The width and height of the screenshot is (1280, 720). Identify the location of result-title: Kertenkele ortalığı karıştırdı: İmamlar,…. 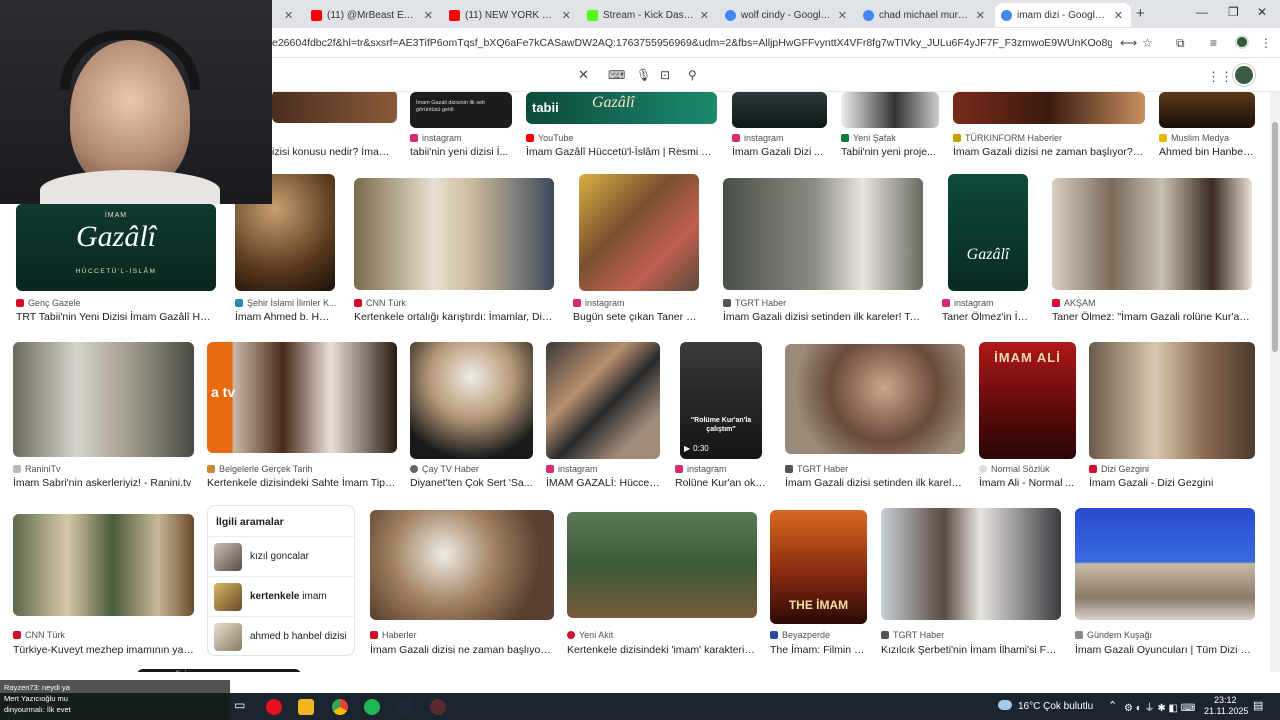
(454, 317).